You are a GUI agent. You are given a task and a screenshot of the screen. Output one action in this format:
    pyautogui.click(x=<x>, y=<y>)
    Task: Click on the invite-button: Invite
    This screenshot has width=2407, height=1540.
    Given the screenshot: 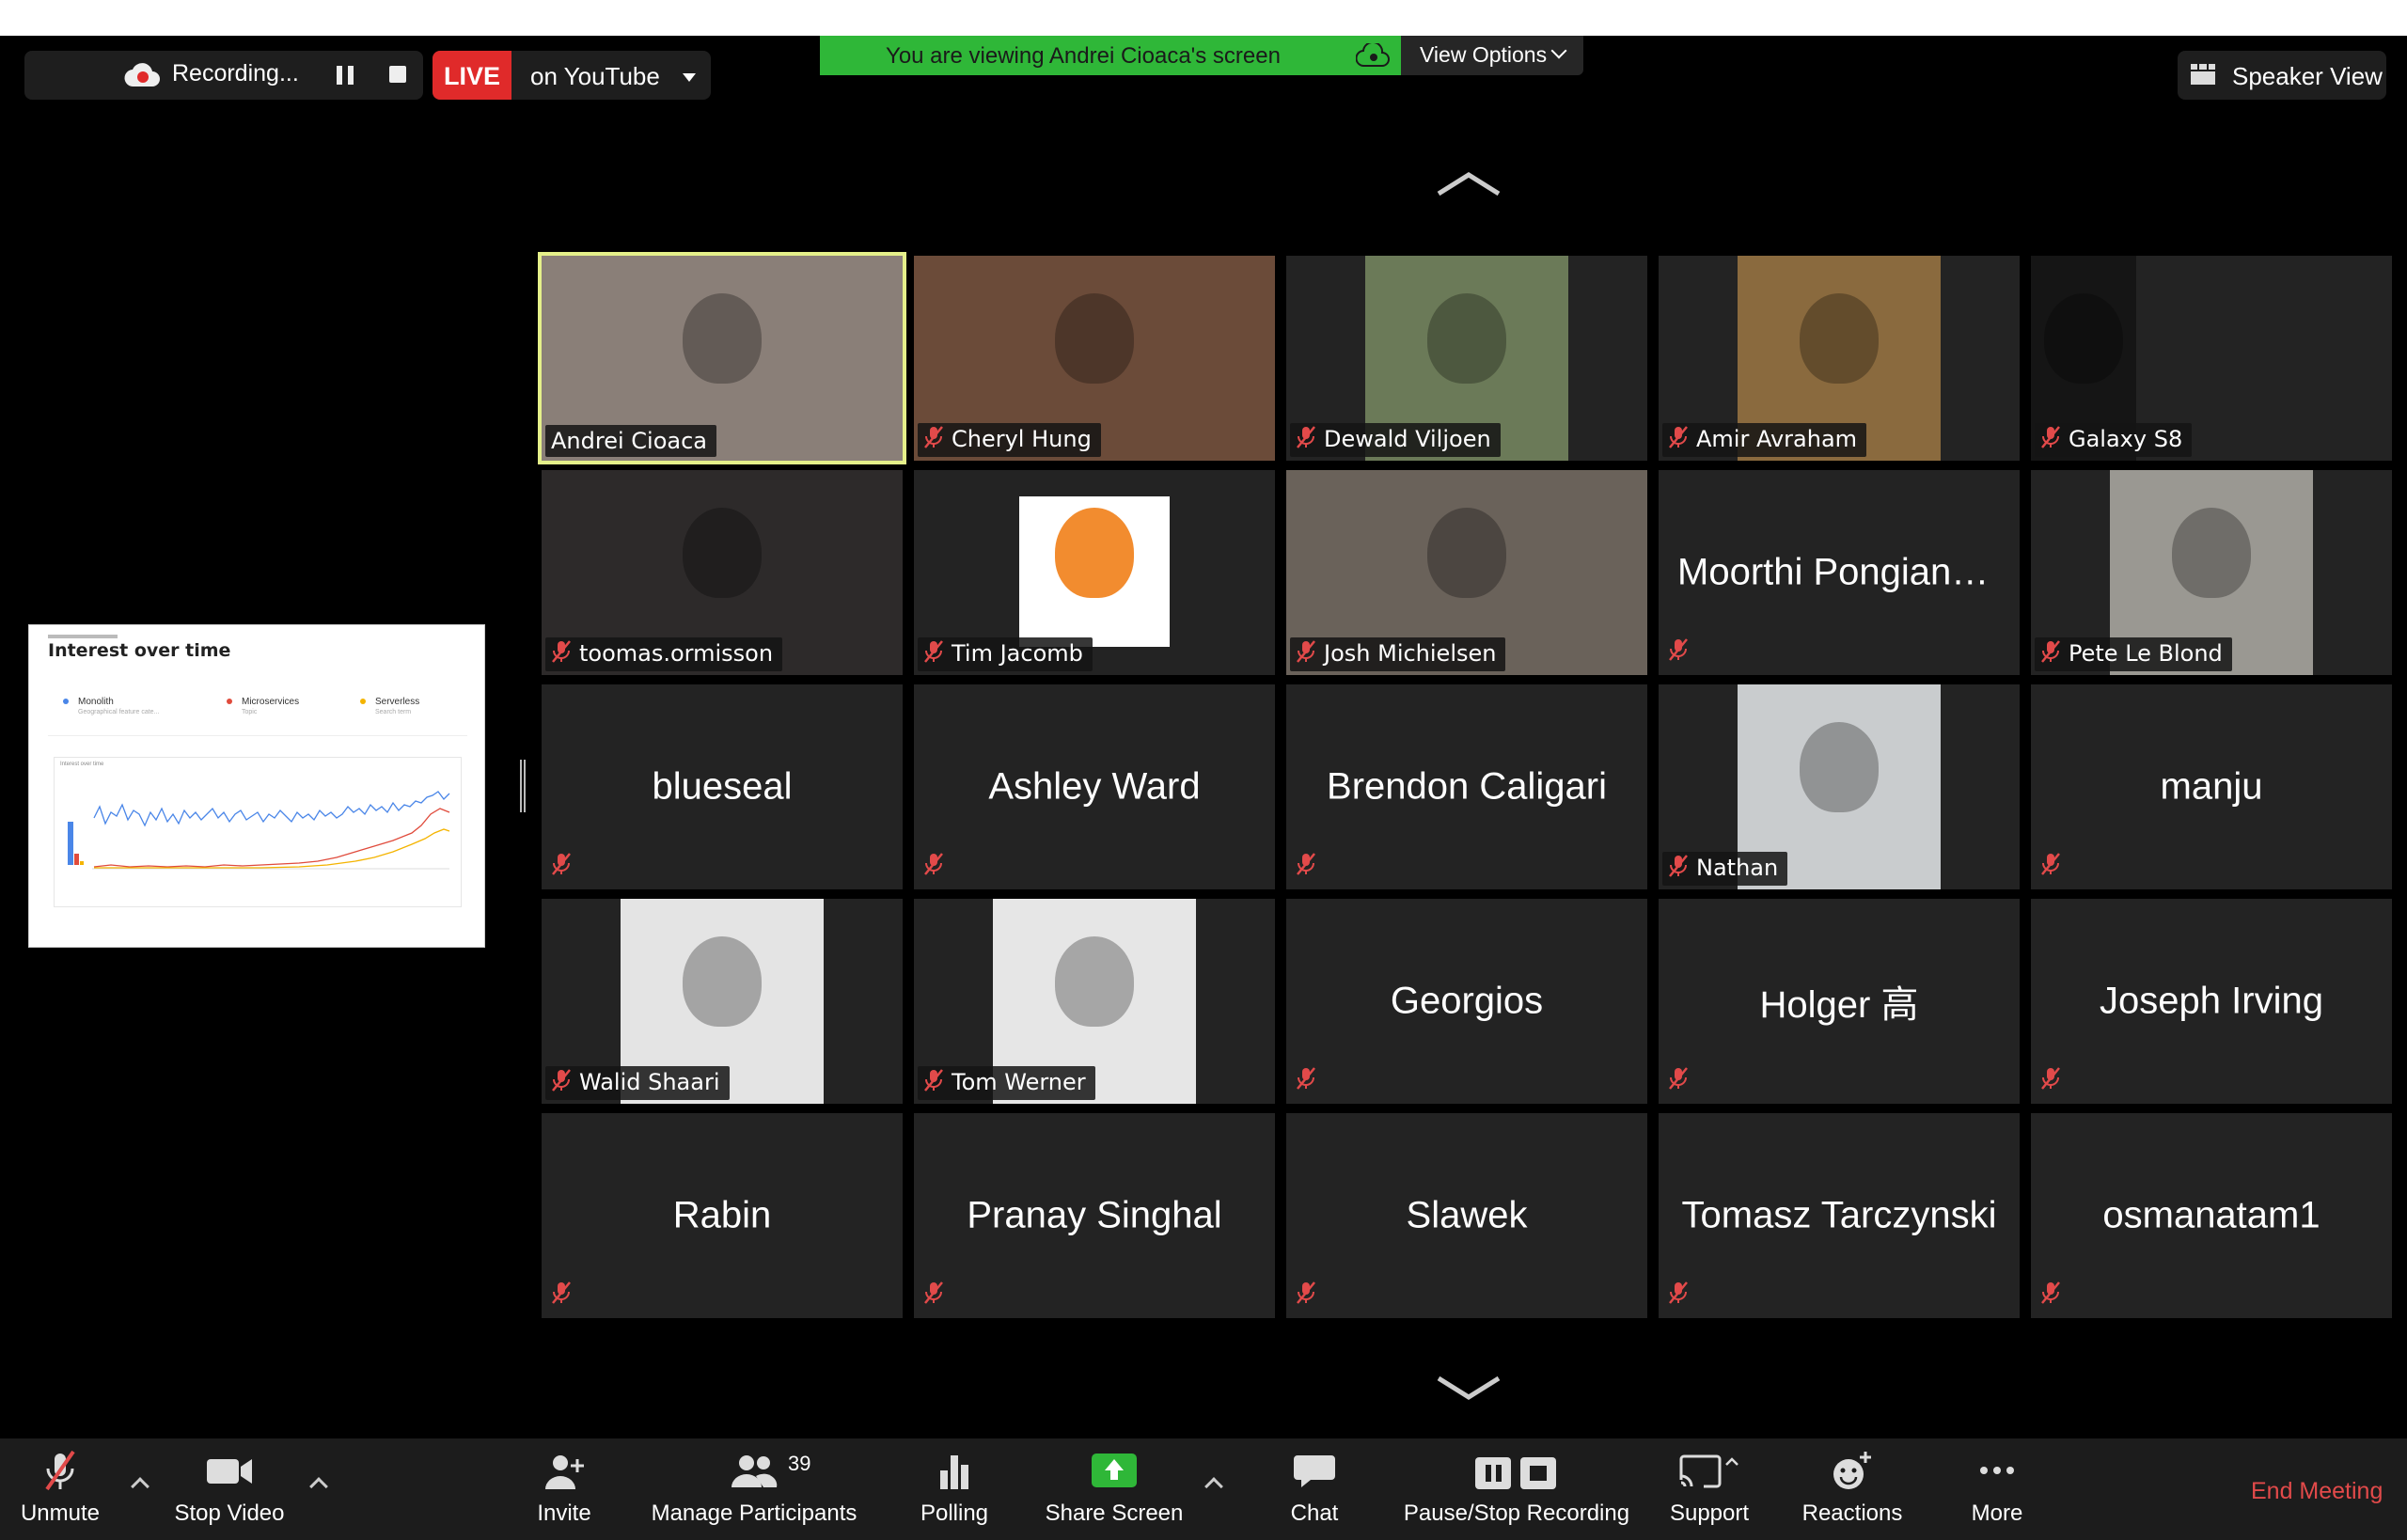 What is the action you would take?
    pyautogui.click(x=564, y=1487)
    